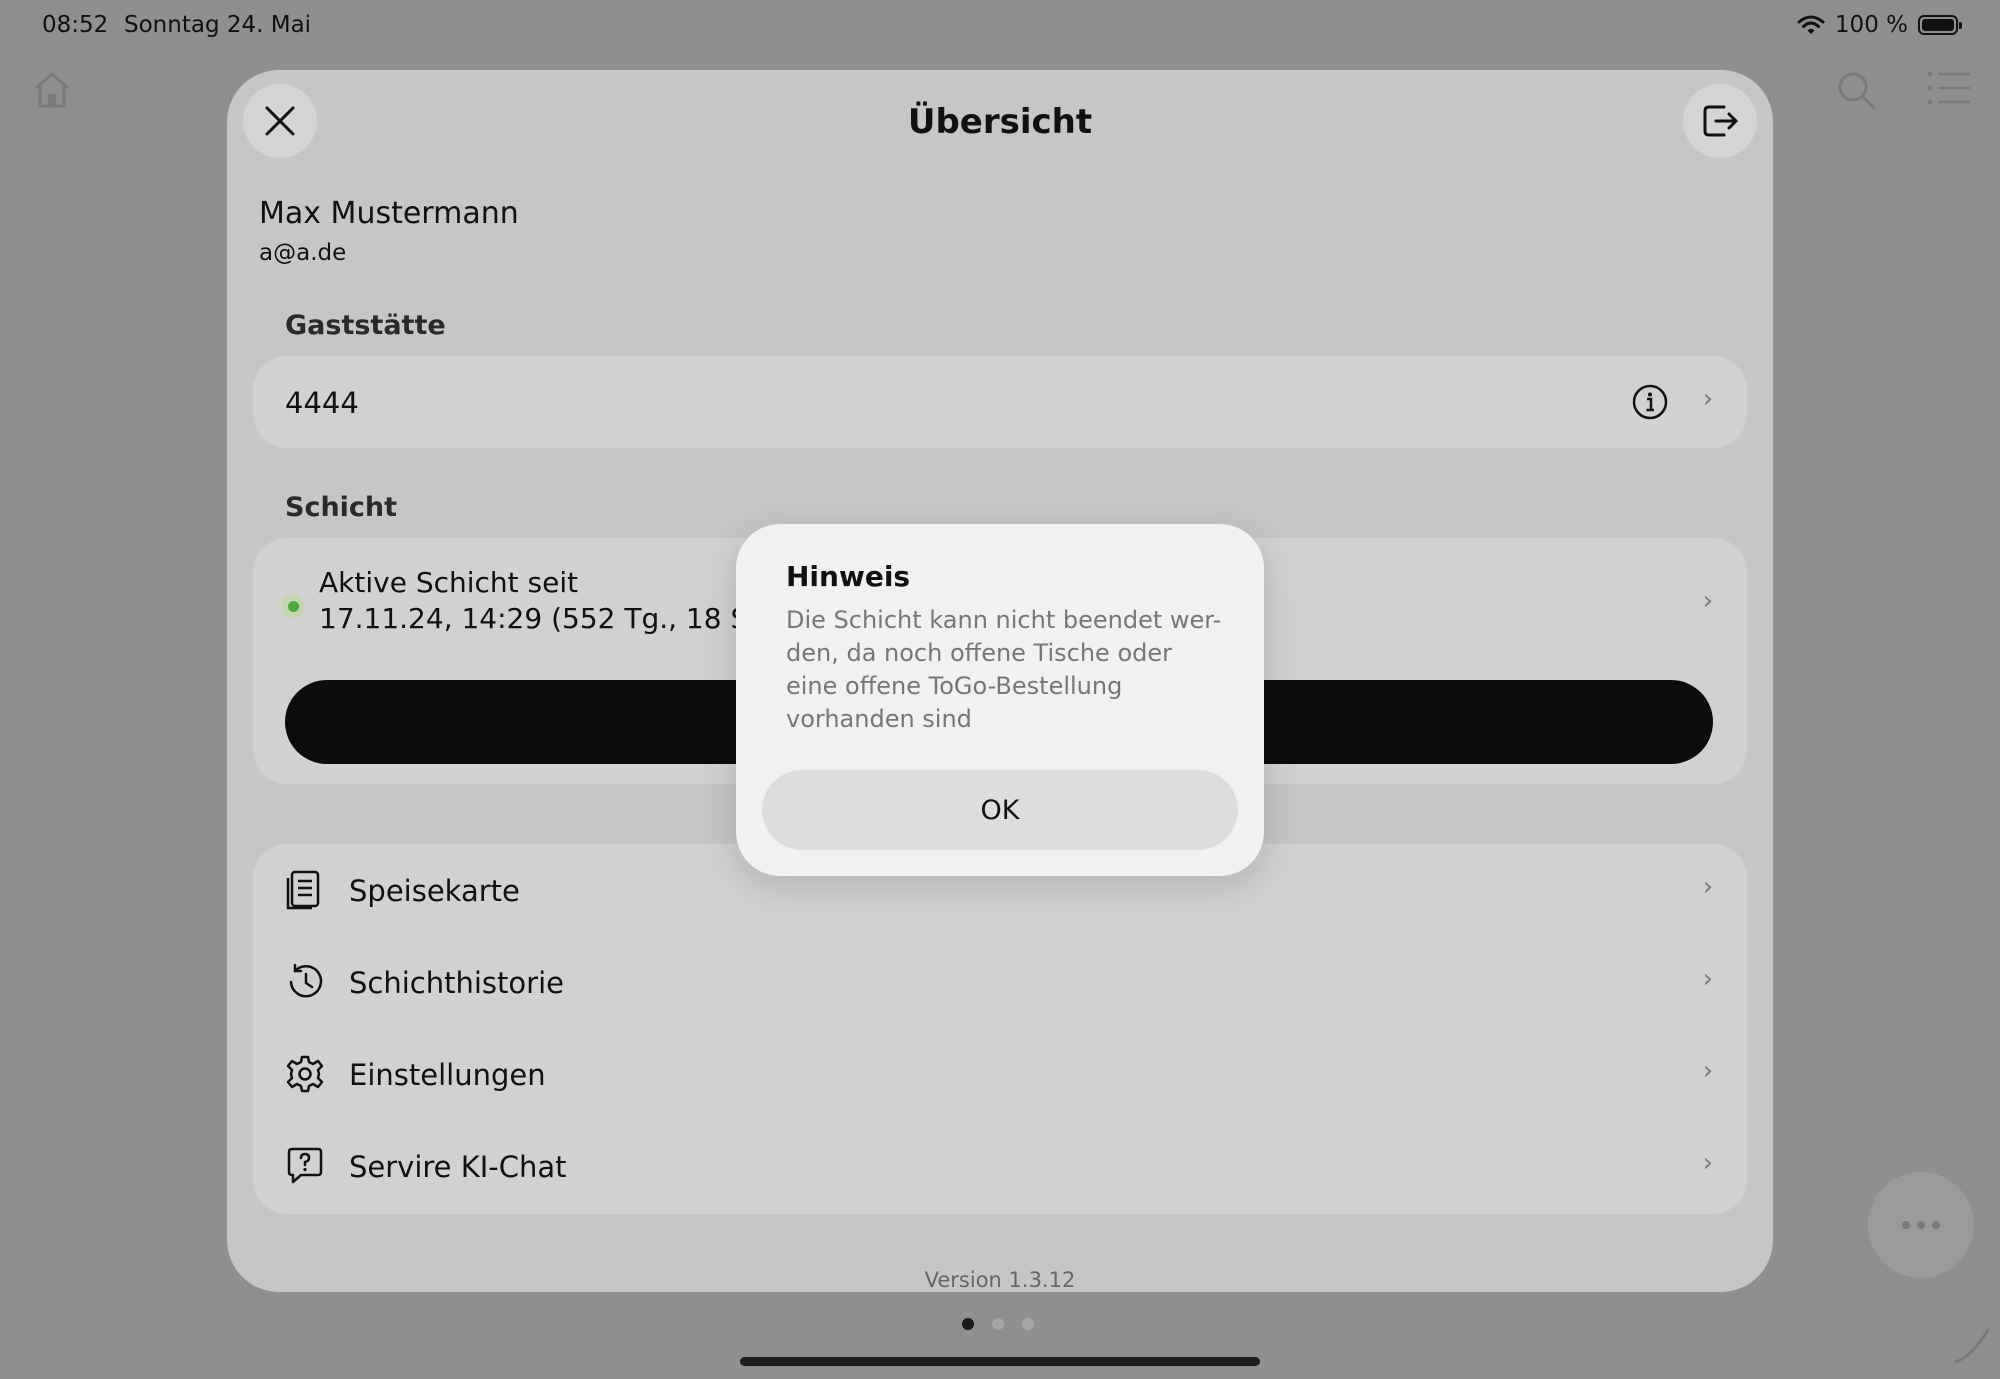  I want to click on more-icon, so click(1921, 1225).